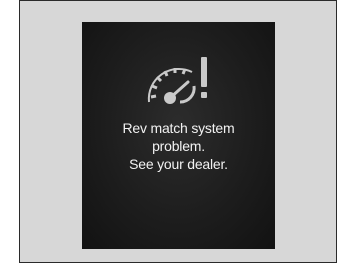  I want to click on warning-message-line-2: problem., so click(178, 146).